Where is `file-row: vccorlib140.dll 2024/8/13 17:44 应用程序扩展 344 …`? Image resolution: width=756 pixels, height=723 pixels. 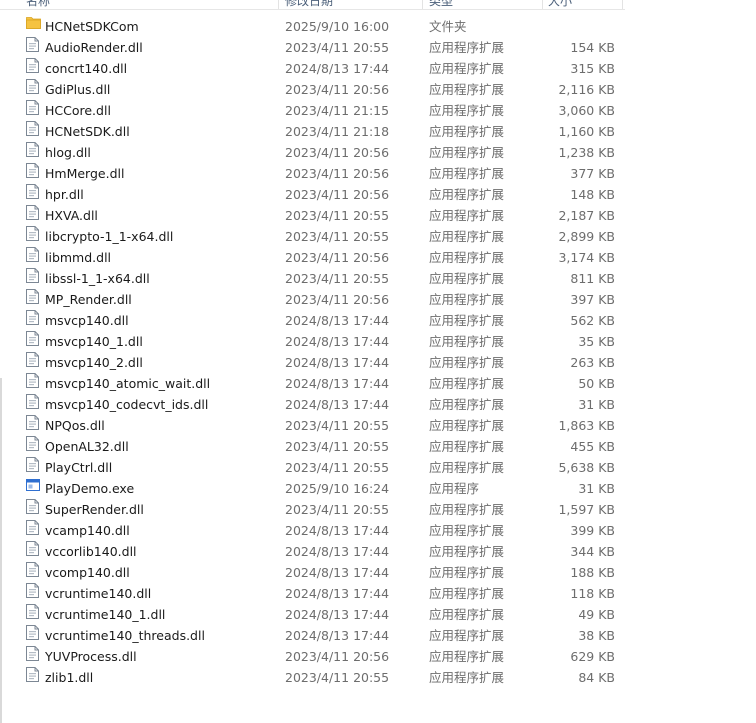 file-row: vccorlib140.dll 2024/8/13 17:44 应用程序扩展 344 … is located at coordinates (320, 551).